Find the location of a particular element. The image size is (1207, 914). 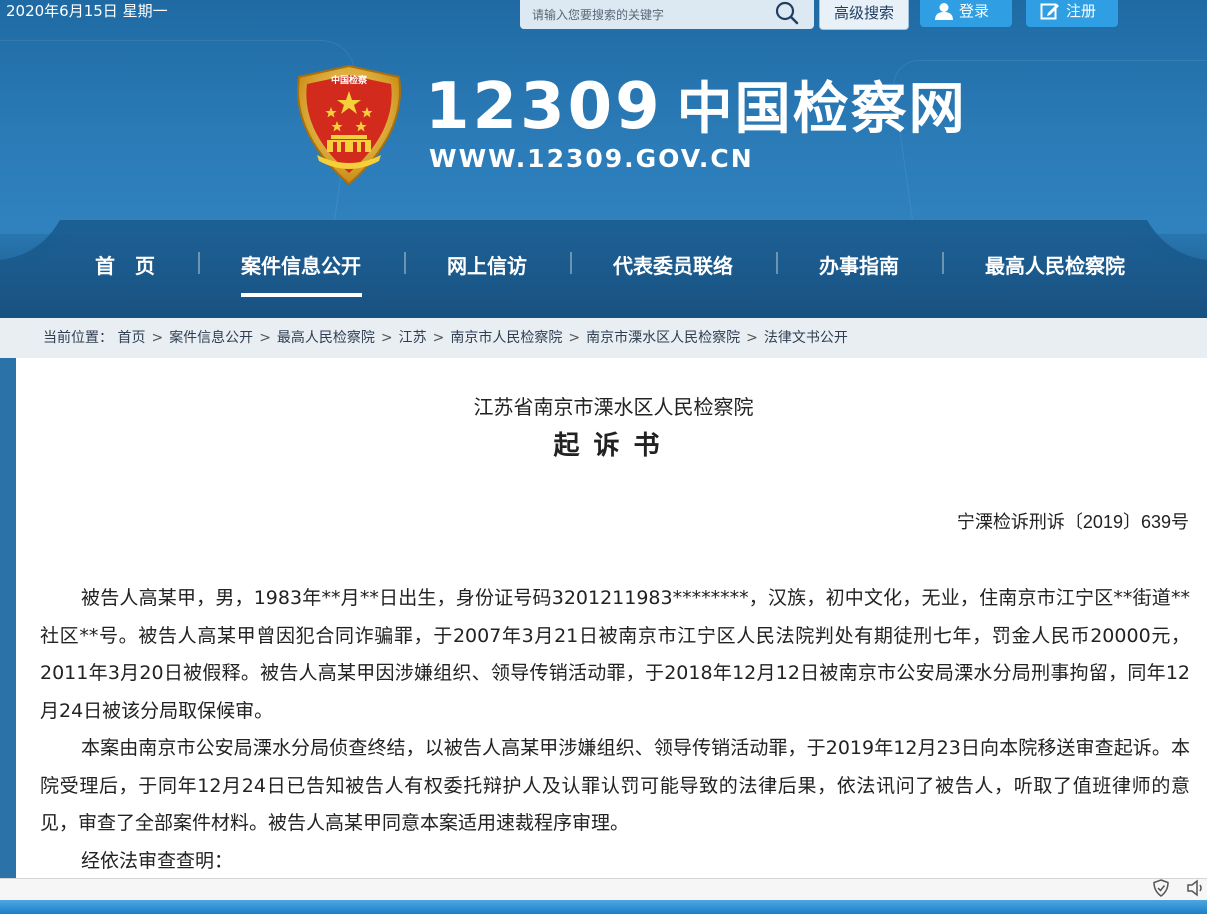

breadcrumb-prefix: 当前位置： is located at coordinates (78, 338).